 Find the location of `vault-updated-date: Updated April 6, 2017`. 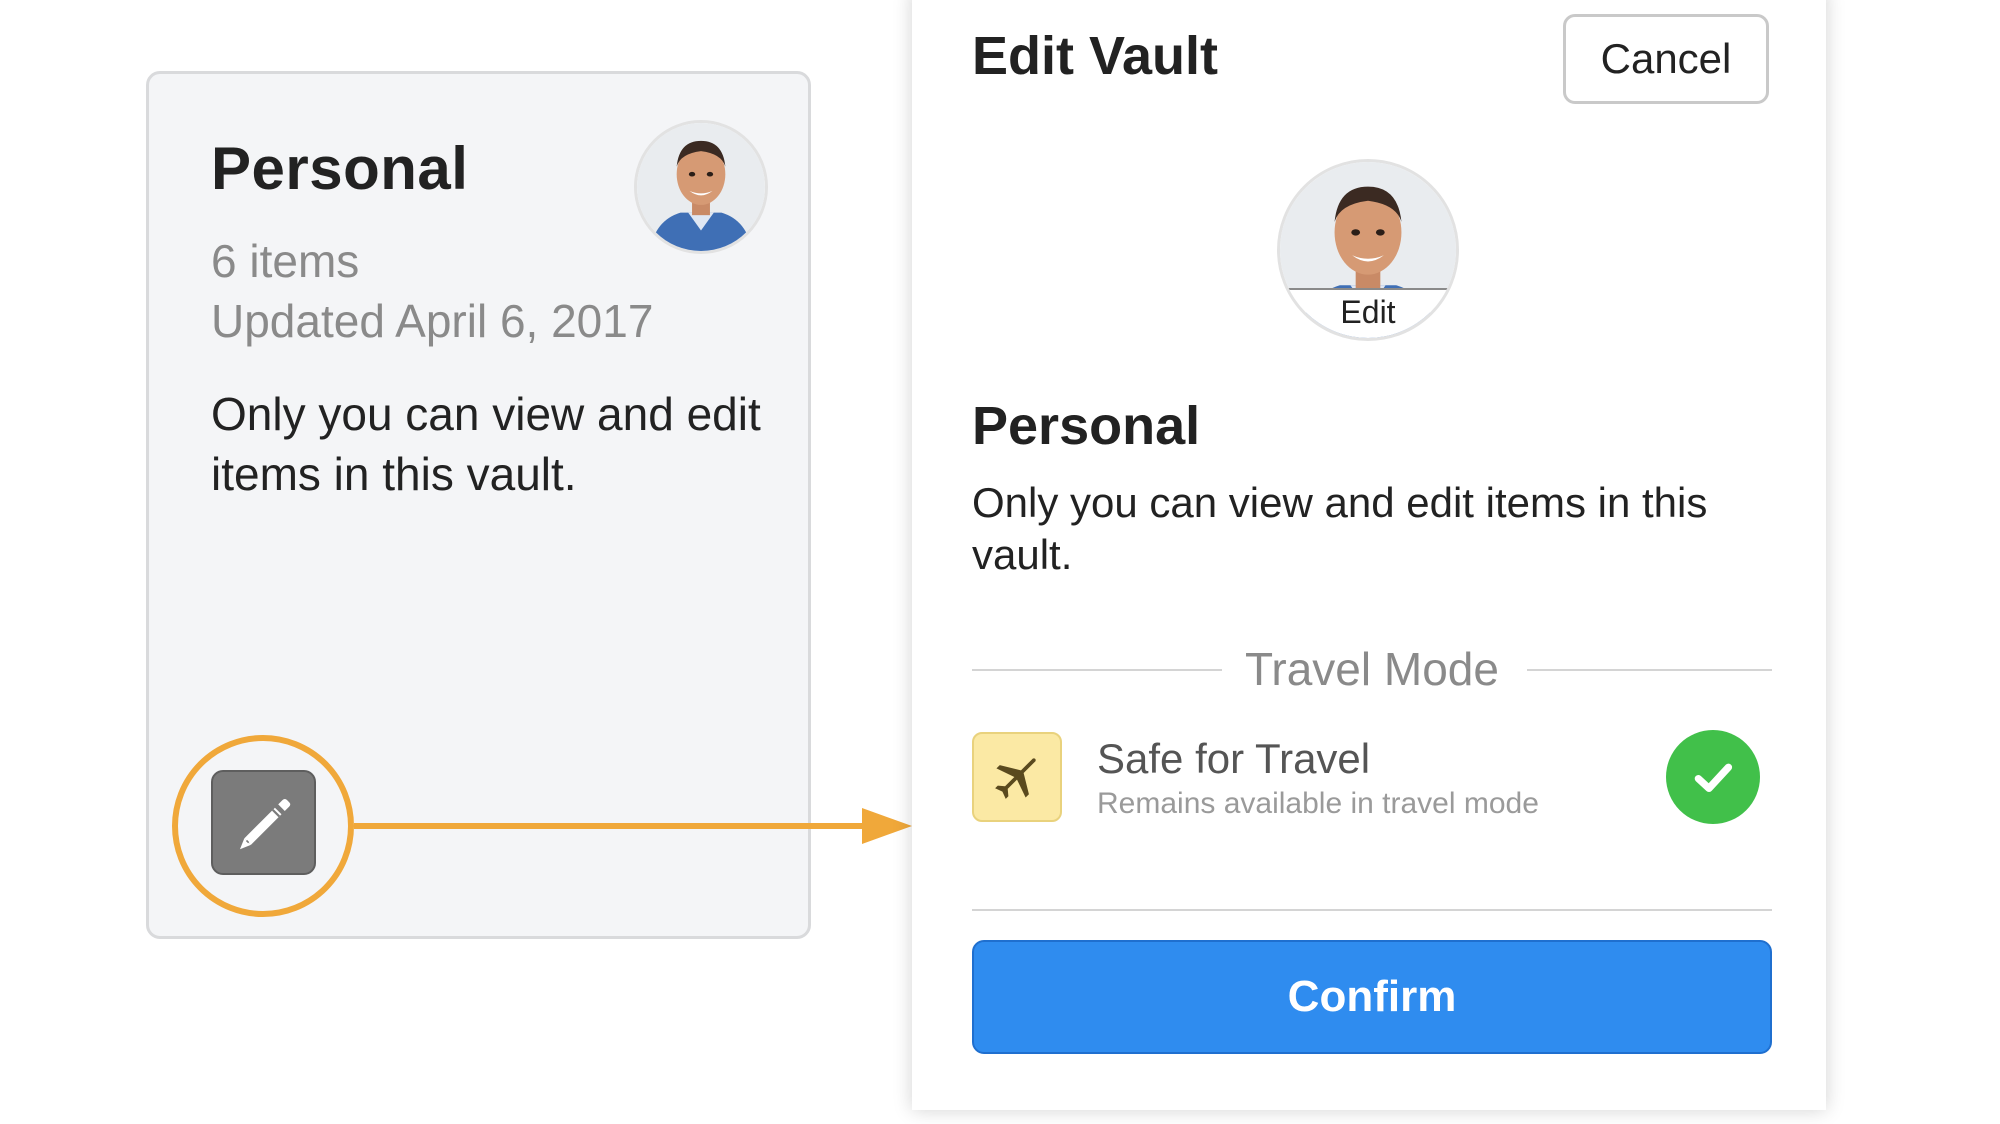

vault-updated-date: Updated April 6, 2017 is located at coordinates (432, 321).